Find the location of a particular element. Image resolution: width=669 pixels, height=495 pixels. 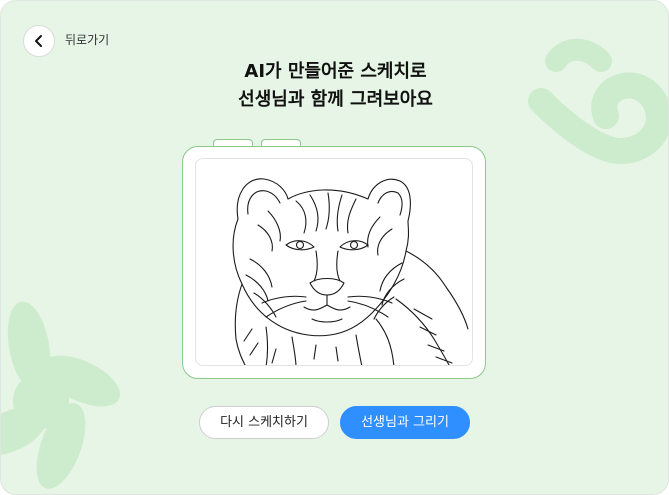

resketch-button: 다시 스케치하기 is located at coordinates (264, 422).